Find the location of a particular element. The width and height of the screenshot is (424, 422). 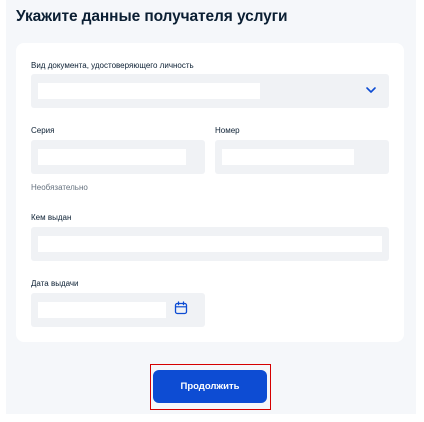

issue-date-value is located at coordinates (102, 310).